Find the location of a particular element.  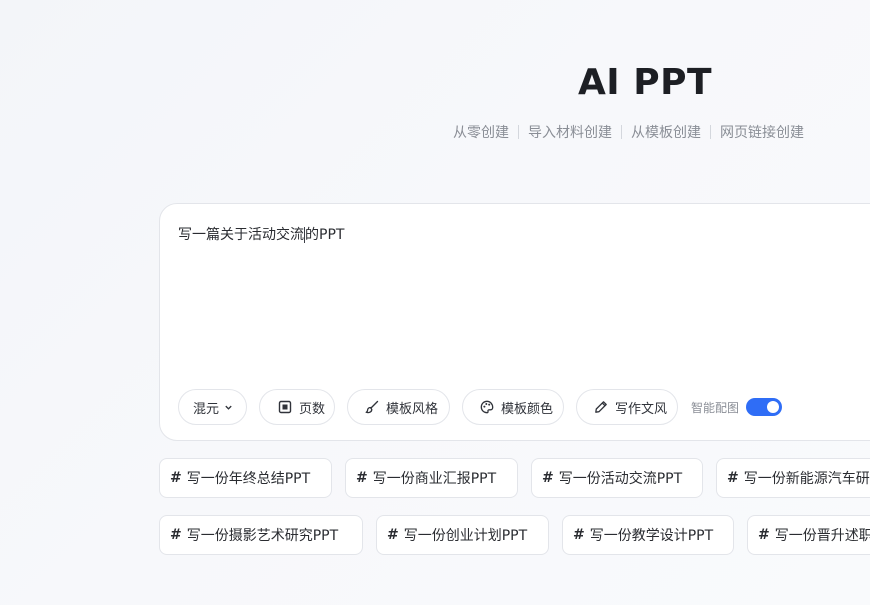

suggestion-label: 写一份摄影艺术研究PPT is located at coordinates (262, 536).